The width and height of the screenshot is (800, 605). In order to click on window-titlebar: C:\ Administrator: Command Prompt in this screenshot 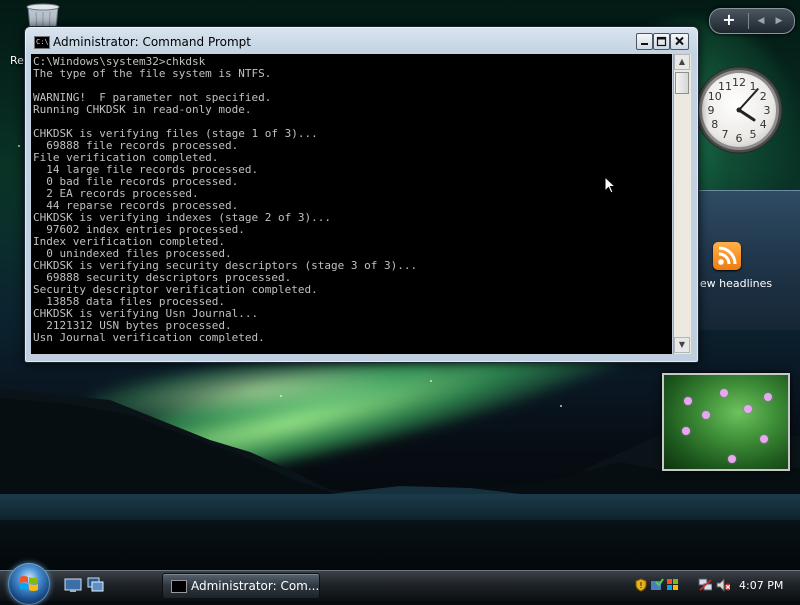, I will do `click(361, 41)`.